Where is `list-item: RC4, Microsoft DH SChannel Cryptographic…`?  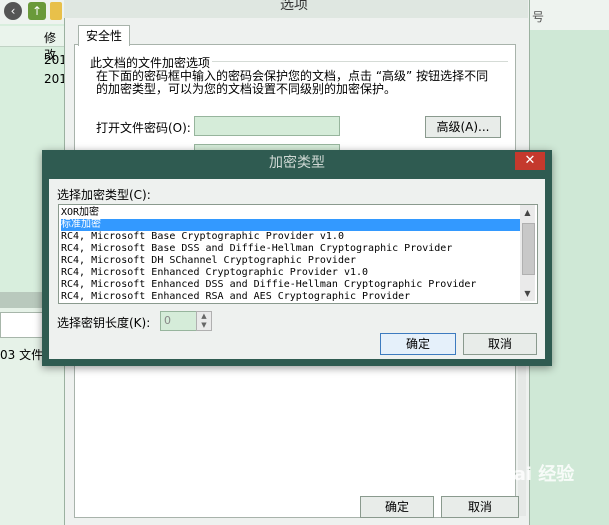 list-item: RC4, Microsoft DH SChannel Cryptographic… is located at coordinates (291, 261).